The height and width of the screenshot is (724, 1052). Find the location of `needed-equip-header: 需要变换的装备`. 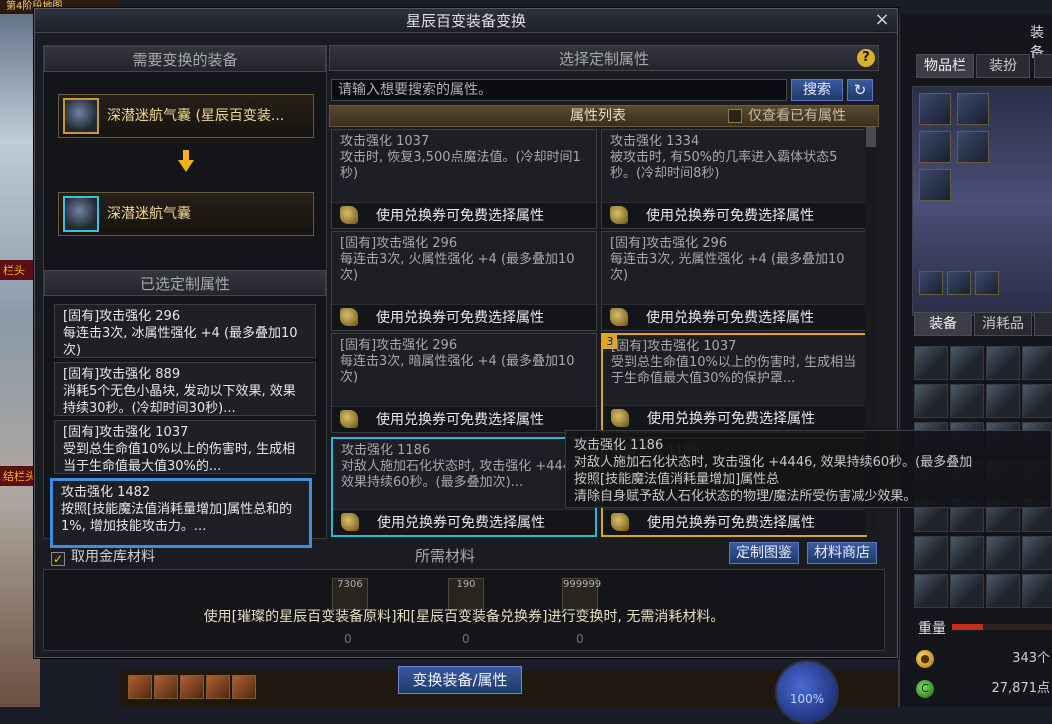

needed-equip-header: 需要变换的装备 is located at coordinates (185, 59).